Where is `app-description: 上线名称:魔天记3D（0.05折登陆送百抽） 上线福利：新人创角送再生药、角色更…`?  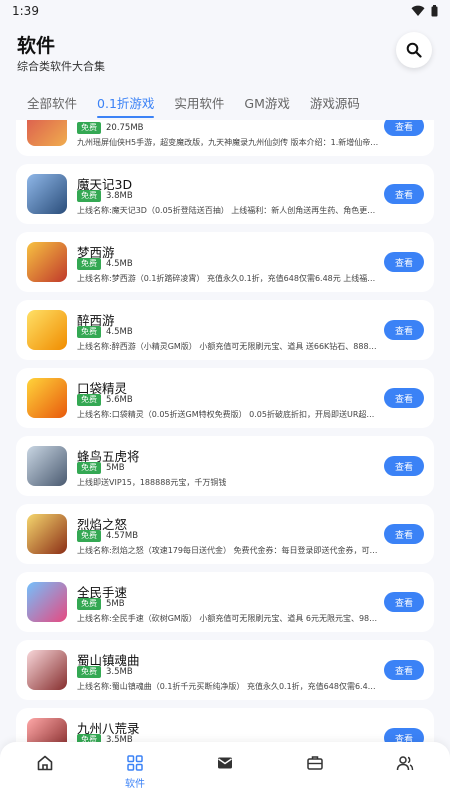 app-description: 上线名称:魔天记3D（0.05折登陆送百抽） 上线福利：新人创角送再生药、角色更… is located at coordinates (226, 210).